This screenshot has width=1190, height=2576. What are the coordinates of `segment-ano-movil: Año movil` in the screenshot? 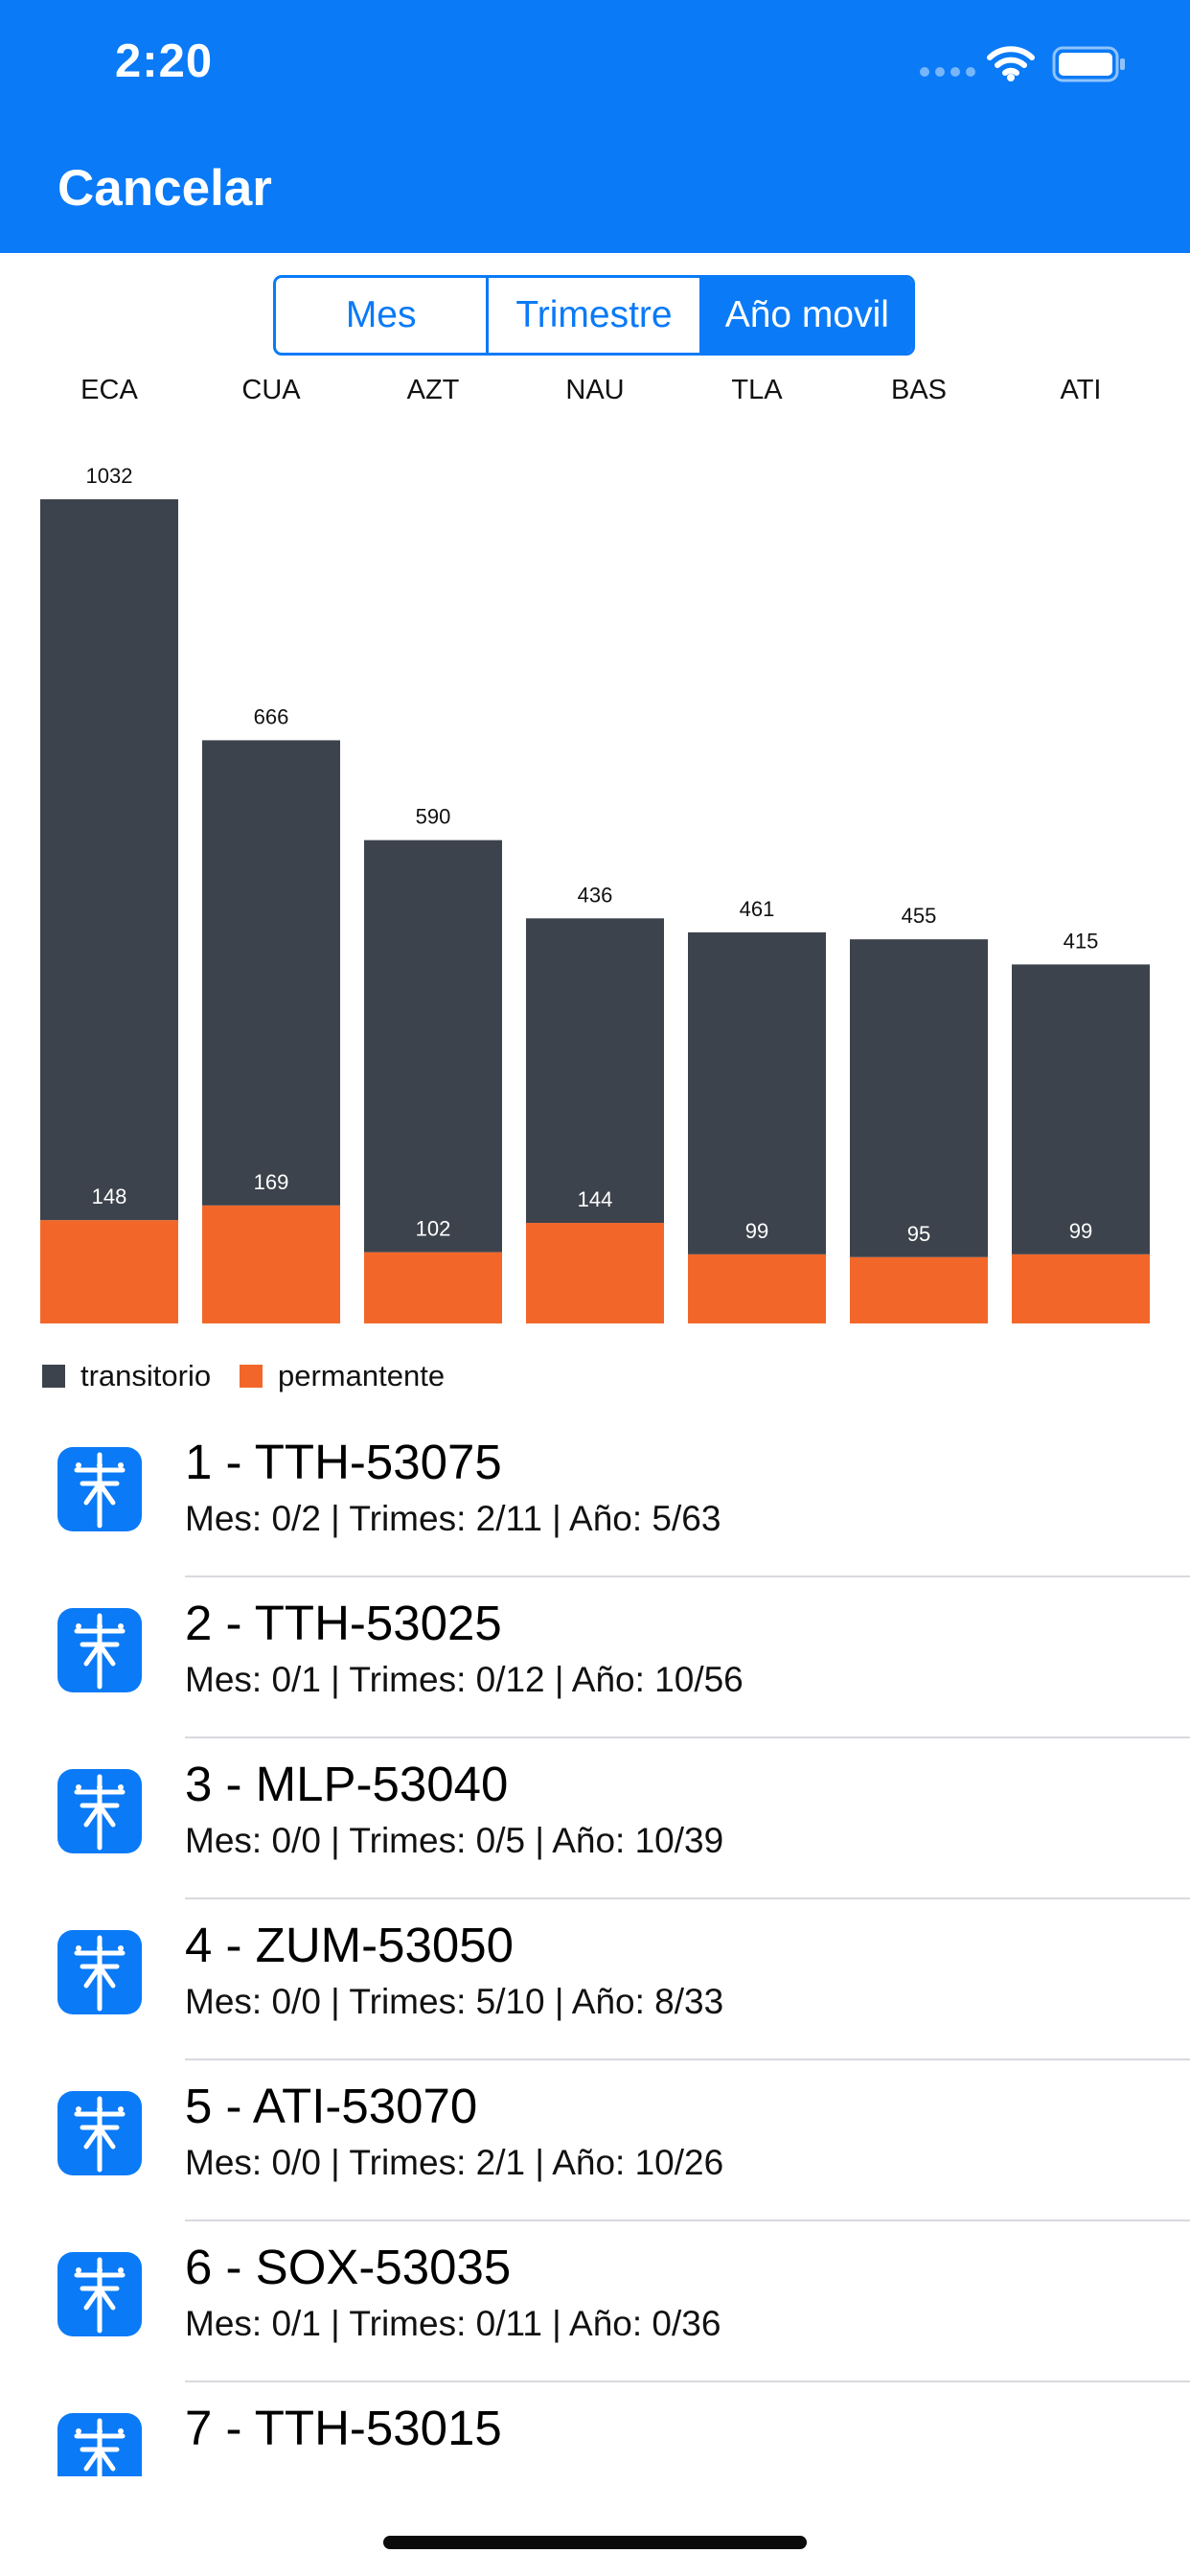 It's located at (805, 315).